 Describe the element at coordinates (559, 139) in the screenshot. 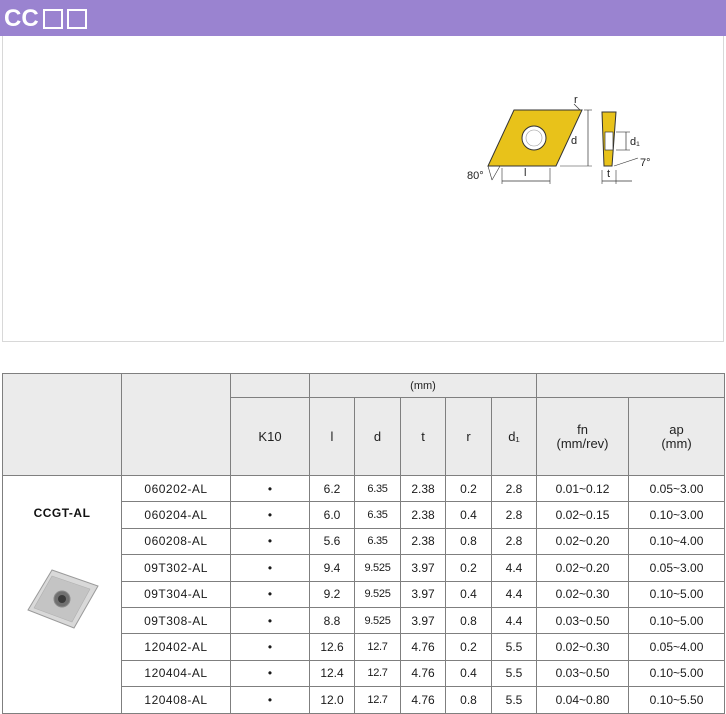

I see `insert-dimension-diagram: r d l 80° d₁ 7° t` at that location.